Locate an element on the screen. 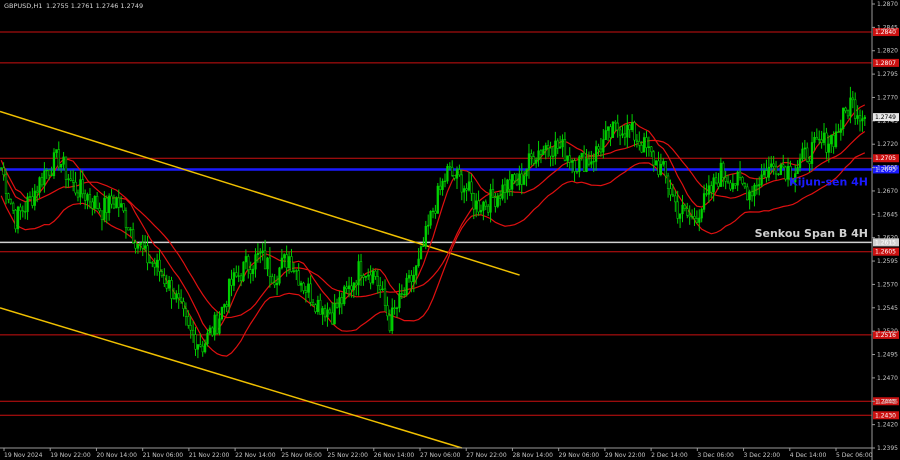 This screenshot has height=460, width=900. y-tick-label: 1.2570 is located at coordinates (887, 284).